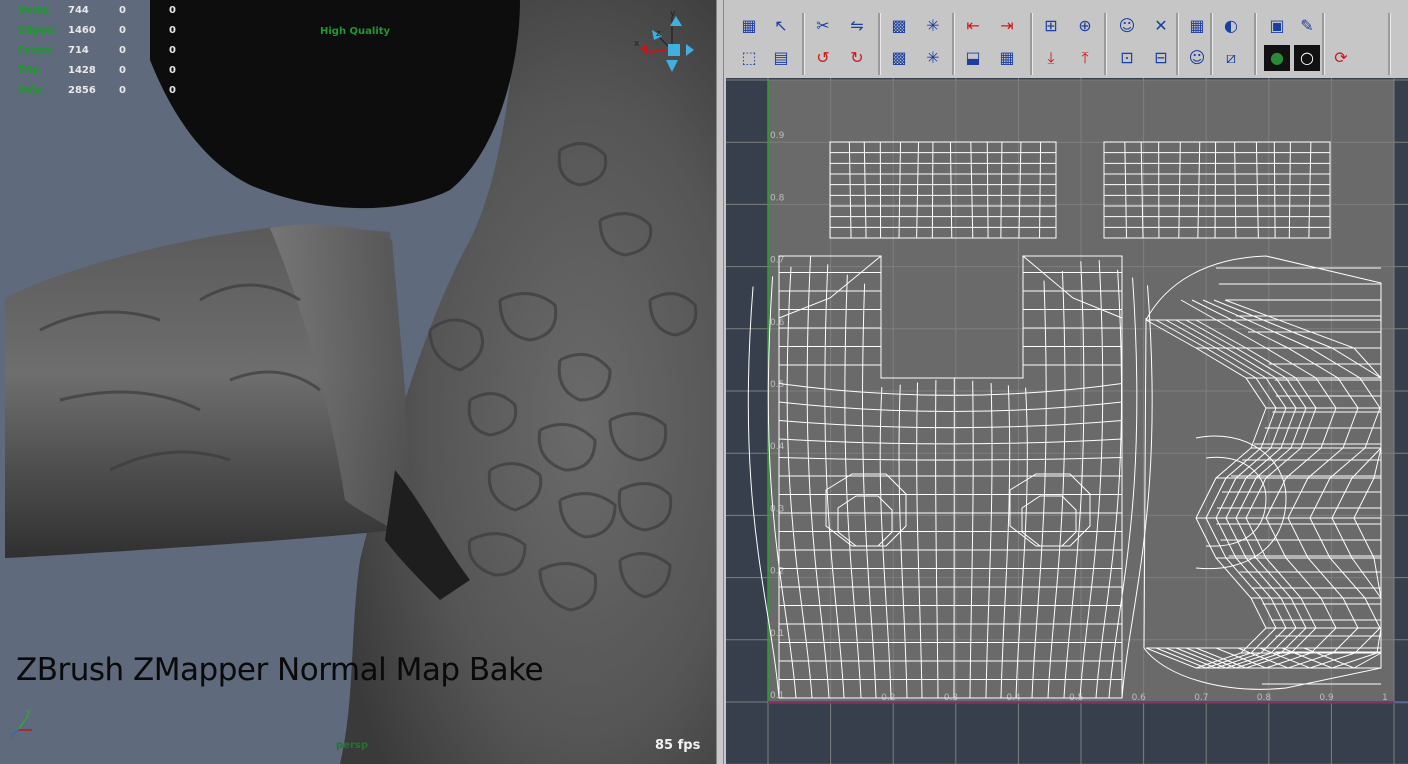 The image size is (1408, 764). Describe the element at coordinates (973, 58) in the screenshot. I see `layout-icon: ⬓` at that location.